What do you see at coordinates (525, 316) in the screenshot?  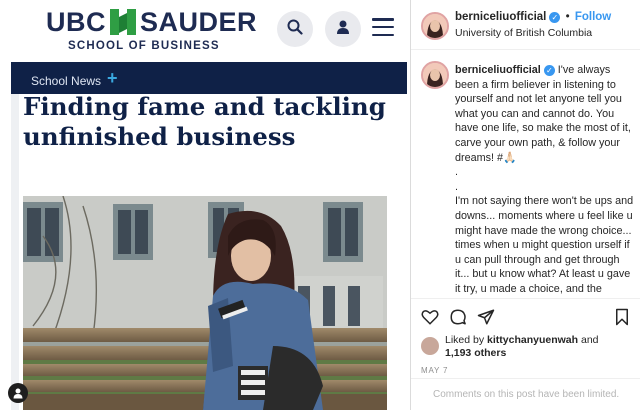 I see `post-actions-bar` at bounding box center [525, 316].